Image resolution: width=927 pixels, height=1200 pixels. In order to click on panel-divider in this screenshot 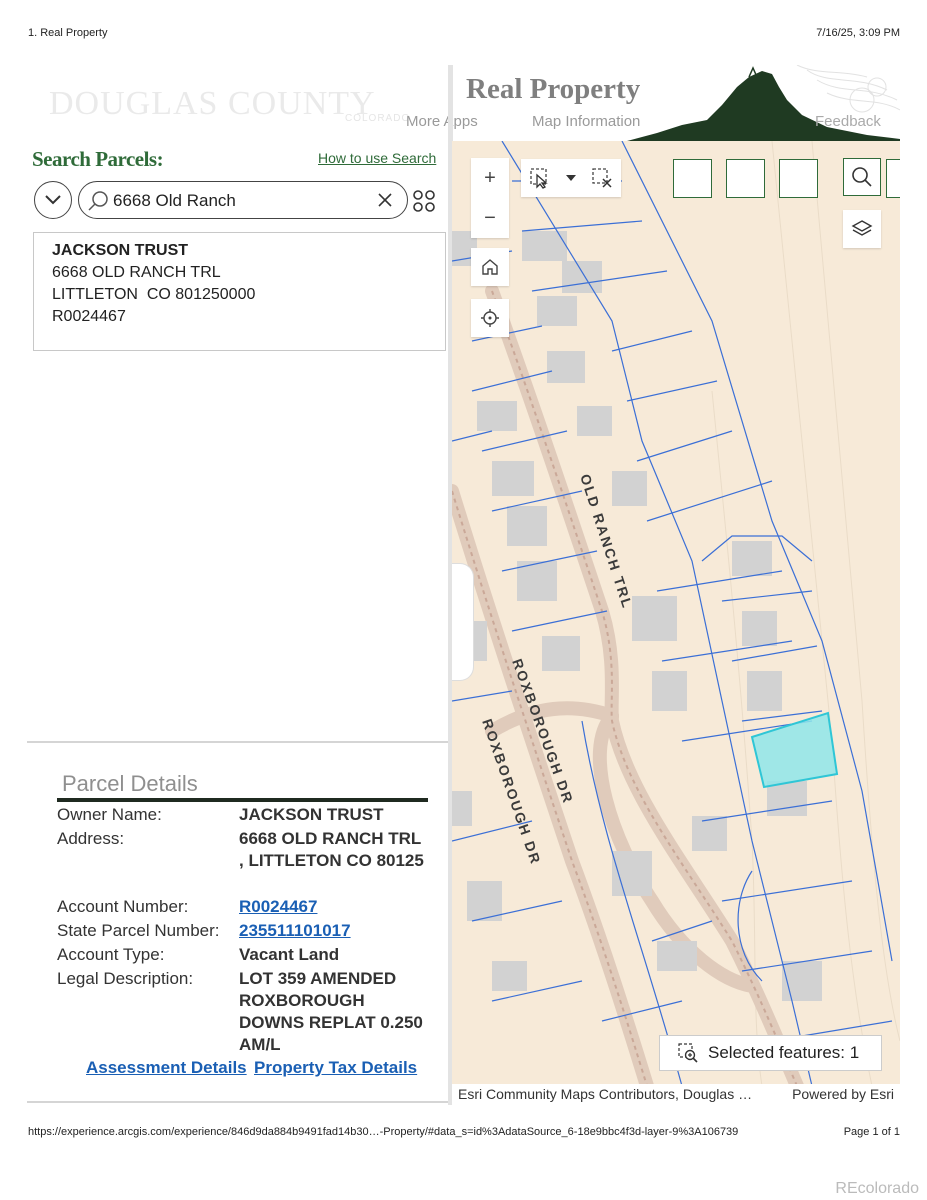, I will do `click(239, 742)`.